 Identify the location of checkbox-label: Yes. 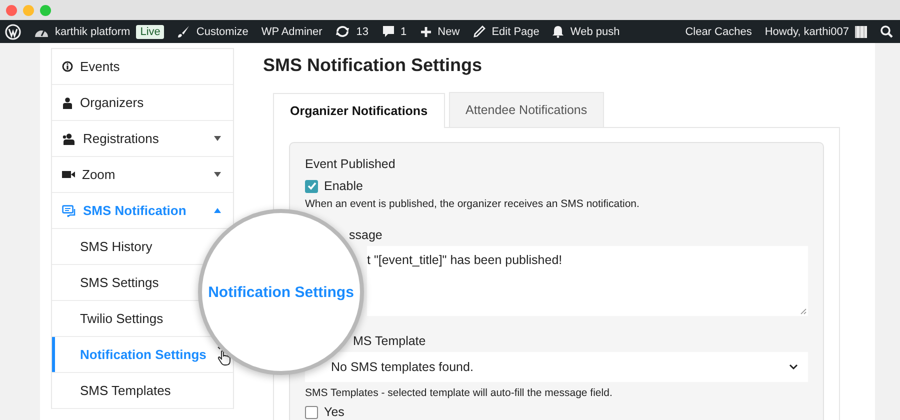
(334, 412).